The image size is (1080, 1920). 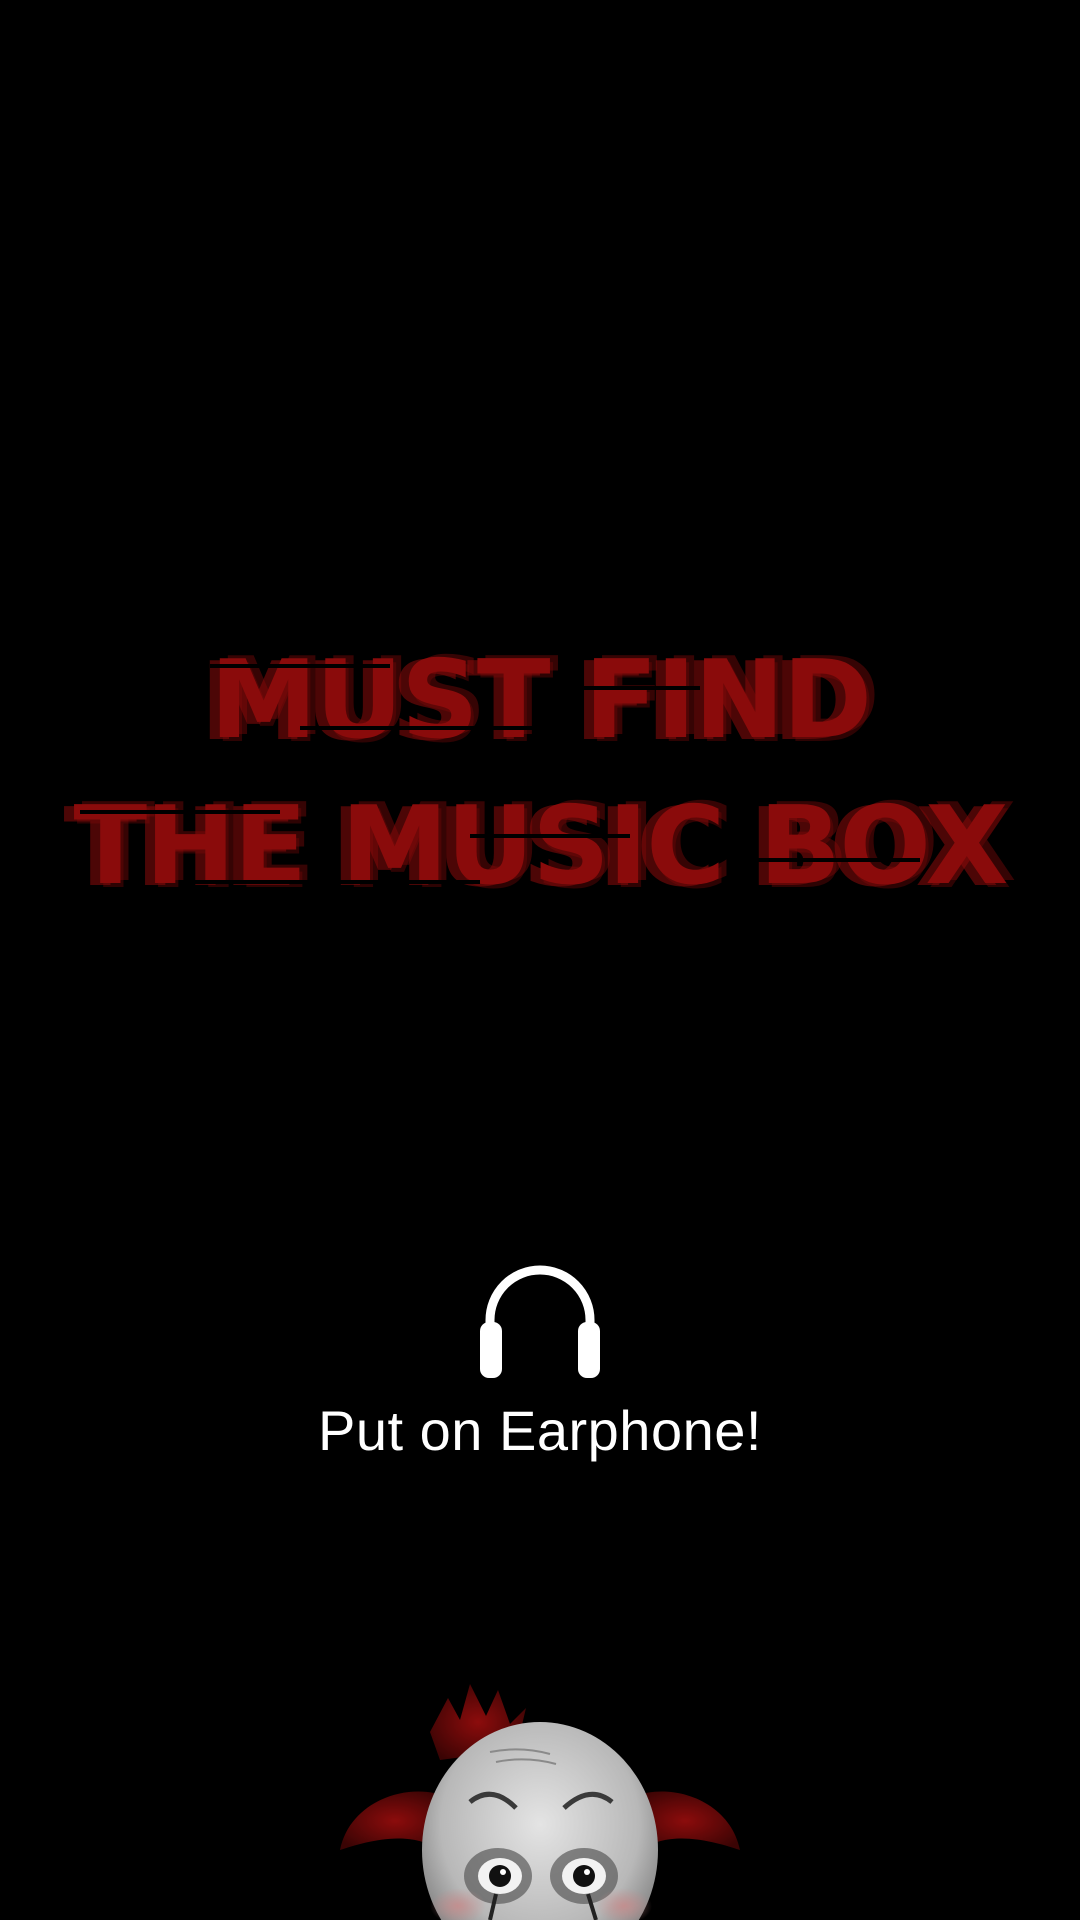 I want to click on title-line-2: THE MUSIC BOX, so click(x=540, y=847).